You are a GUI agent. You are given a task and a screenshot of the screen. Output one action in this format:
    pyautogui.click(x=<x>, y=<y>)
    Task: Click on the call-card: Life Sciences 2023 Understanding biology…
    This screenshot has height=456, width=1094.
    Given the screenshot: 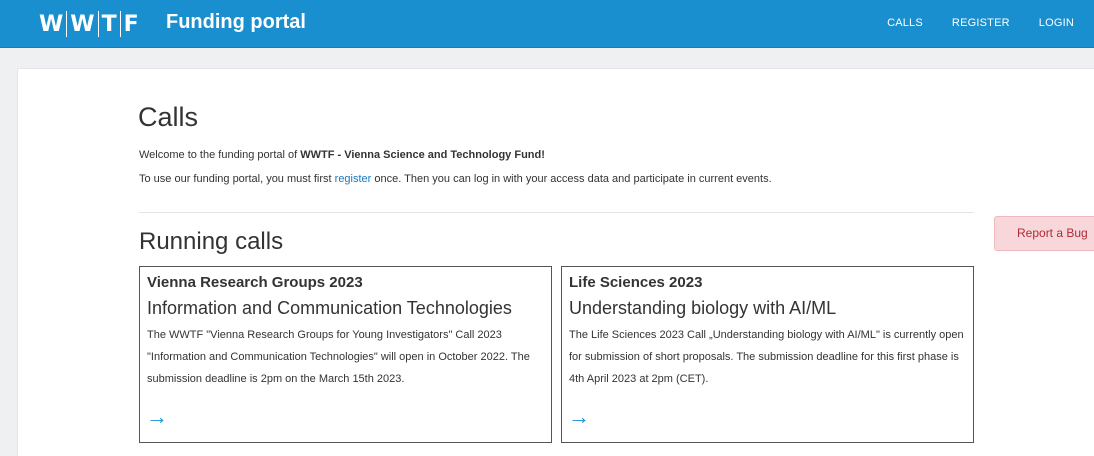 What is the action you would take?
    pyautogui.click(x=767, y=354)
    